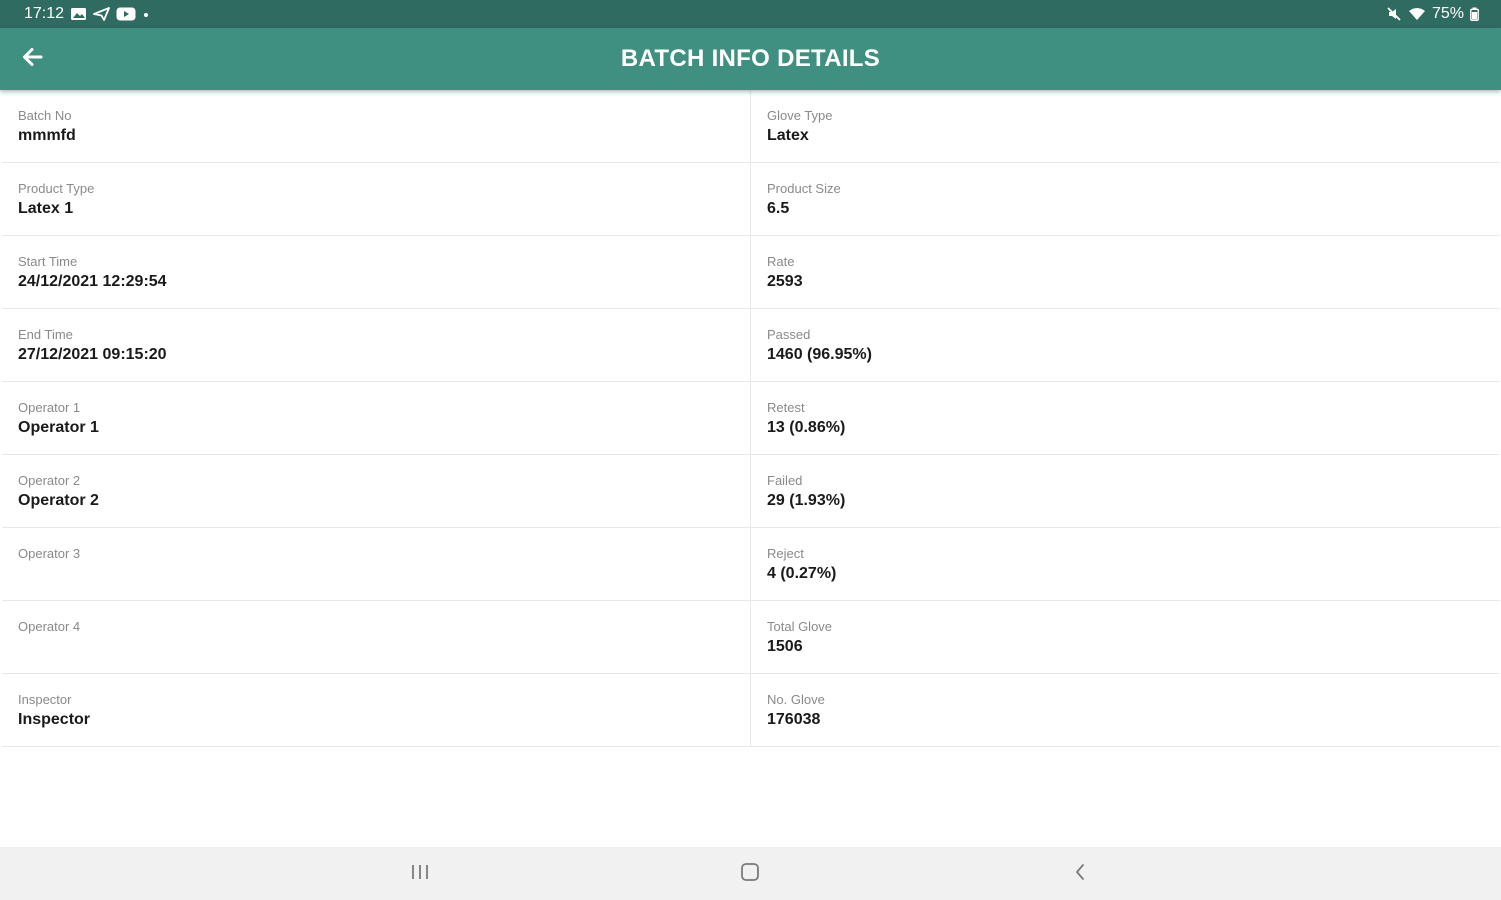  I want to click on field-label: Operator 4, so click(49, 626).